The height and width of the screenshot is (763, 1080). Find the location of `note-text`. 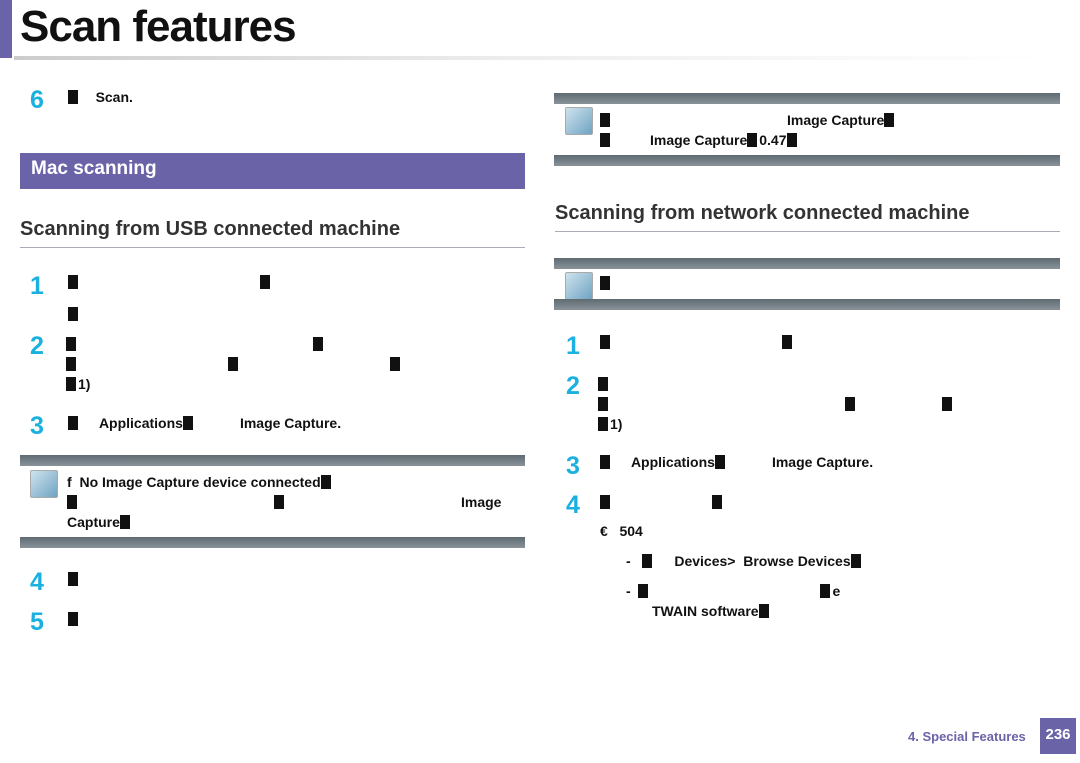

note-text is located at coordinates (606, 283).